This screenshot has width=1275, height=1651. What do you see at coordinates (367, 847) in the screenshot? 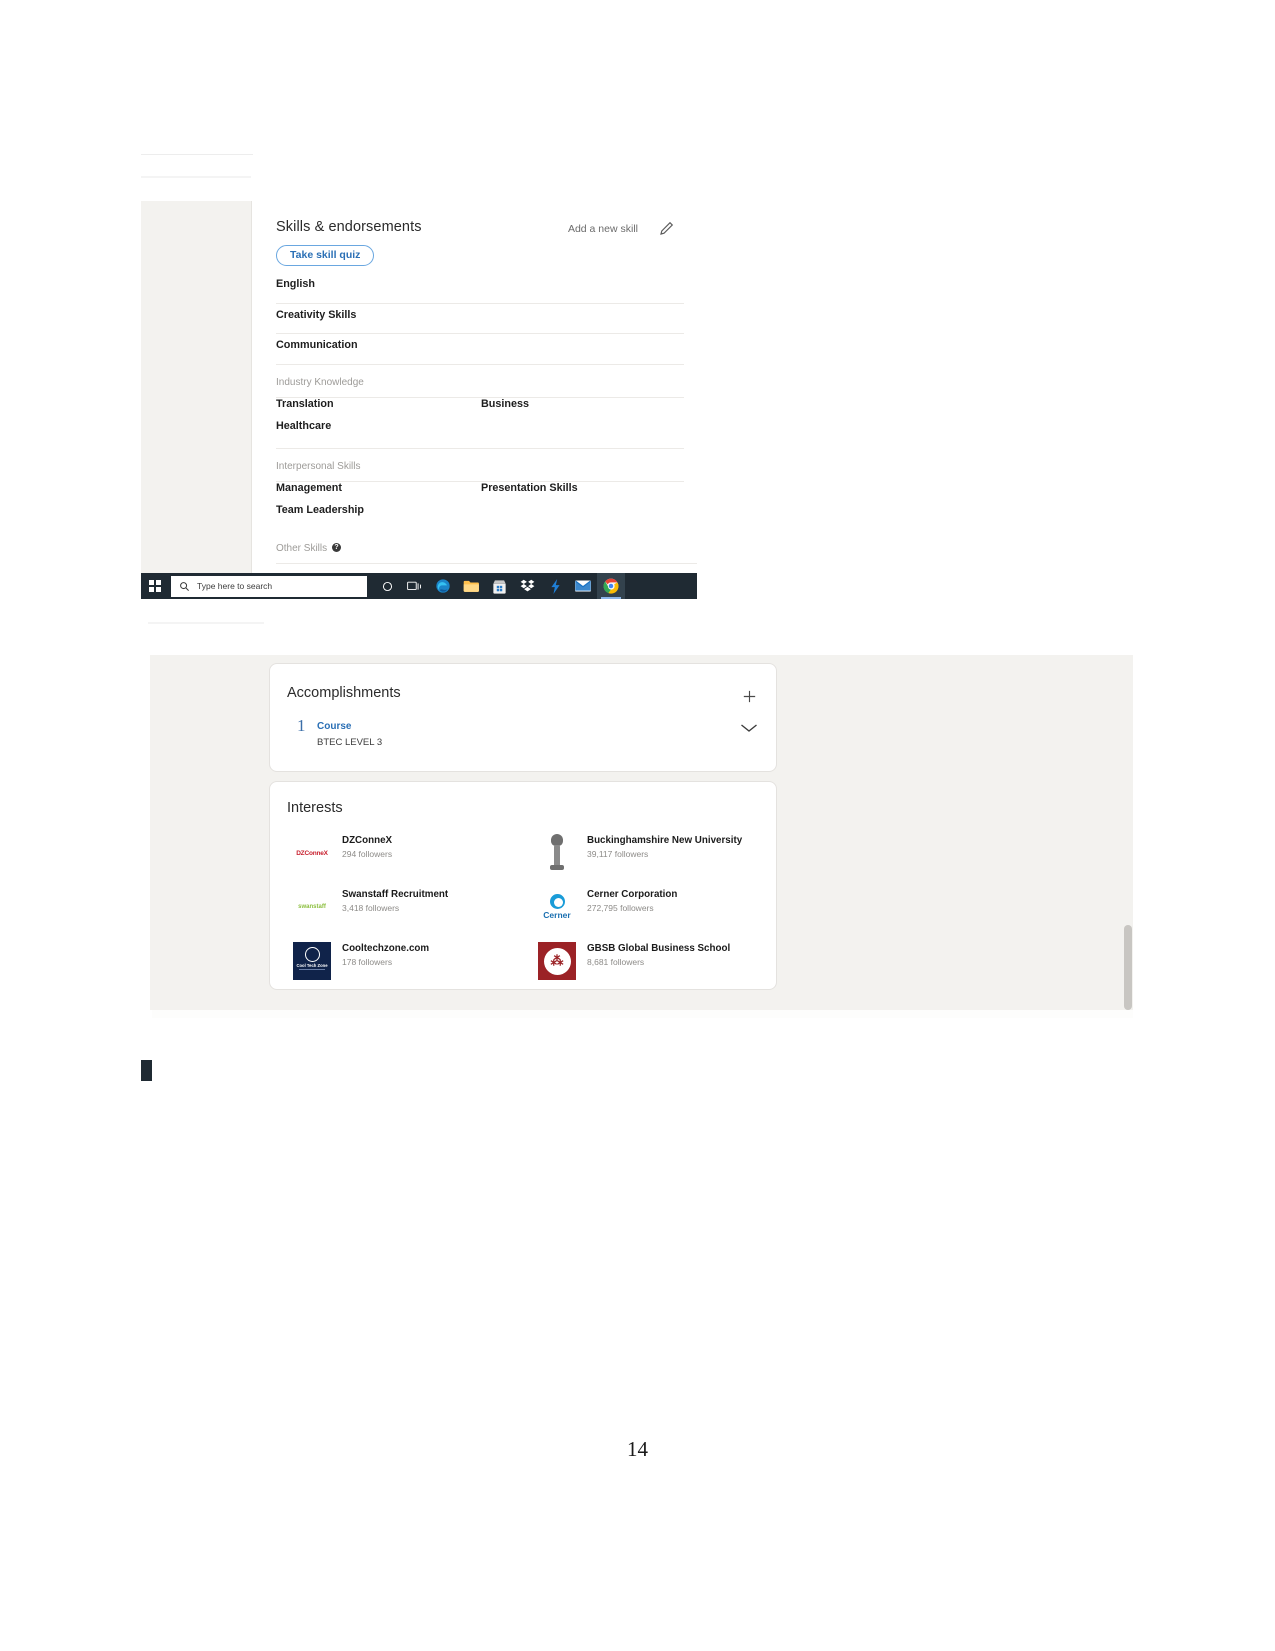
I see `interest-text: DZConneX 294 followers` at bounding box center [367, 847].